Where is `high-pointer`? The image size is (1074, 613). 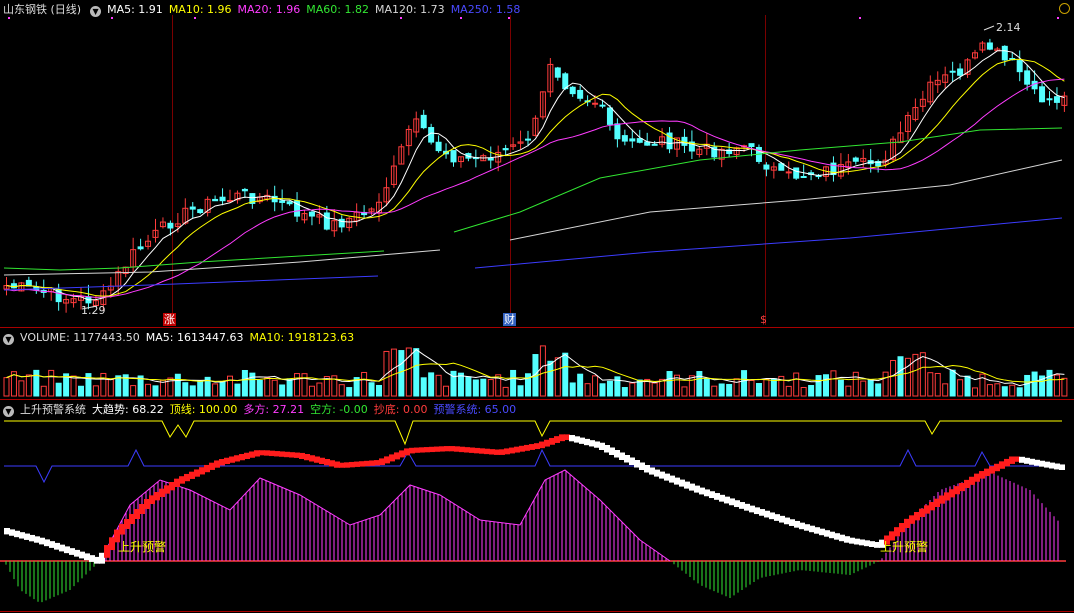
high-pointer is located at coordinates (989, 28).